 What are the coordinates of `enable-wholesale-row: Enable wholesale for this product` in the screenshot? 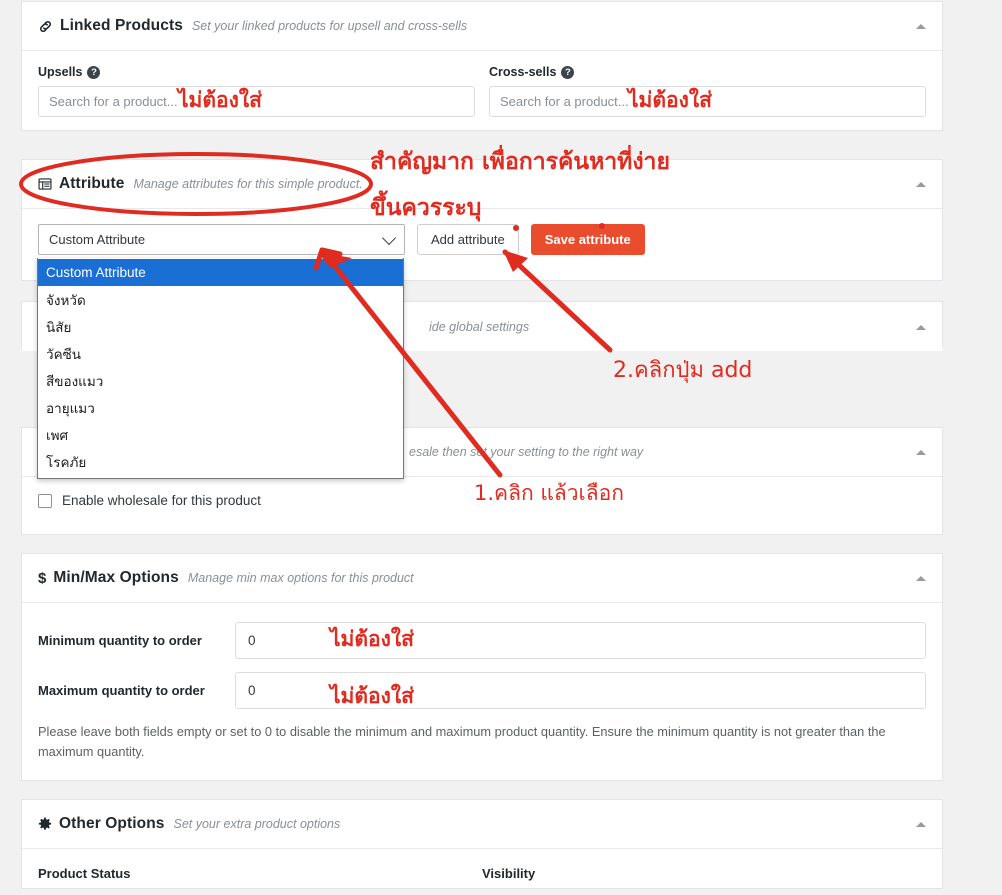 It's located at (482, 500).